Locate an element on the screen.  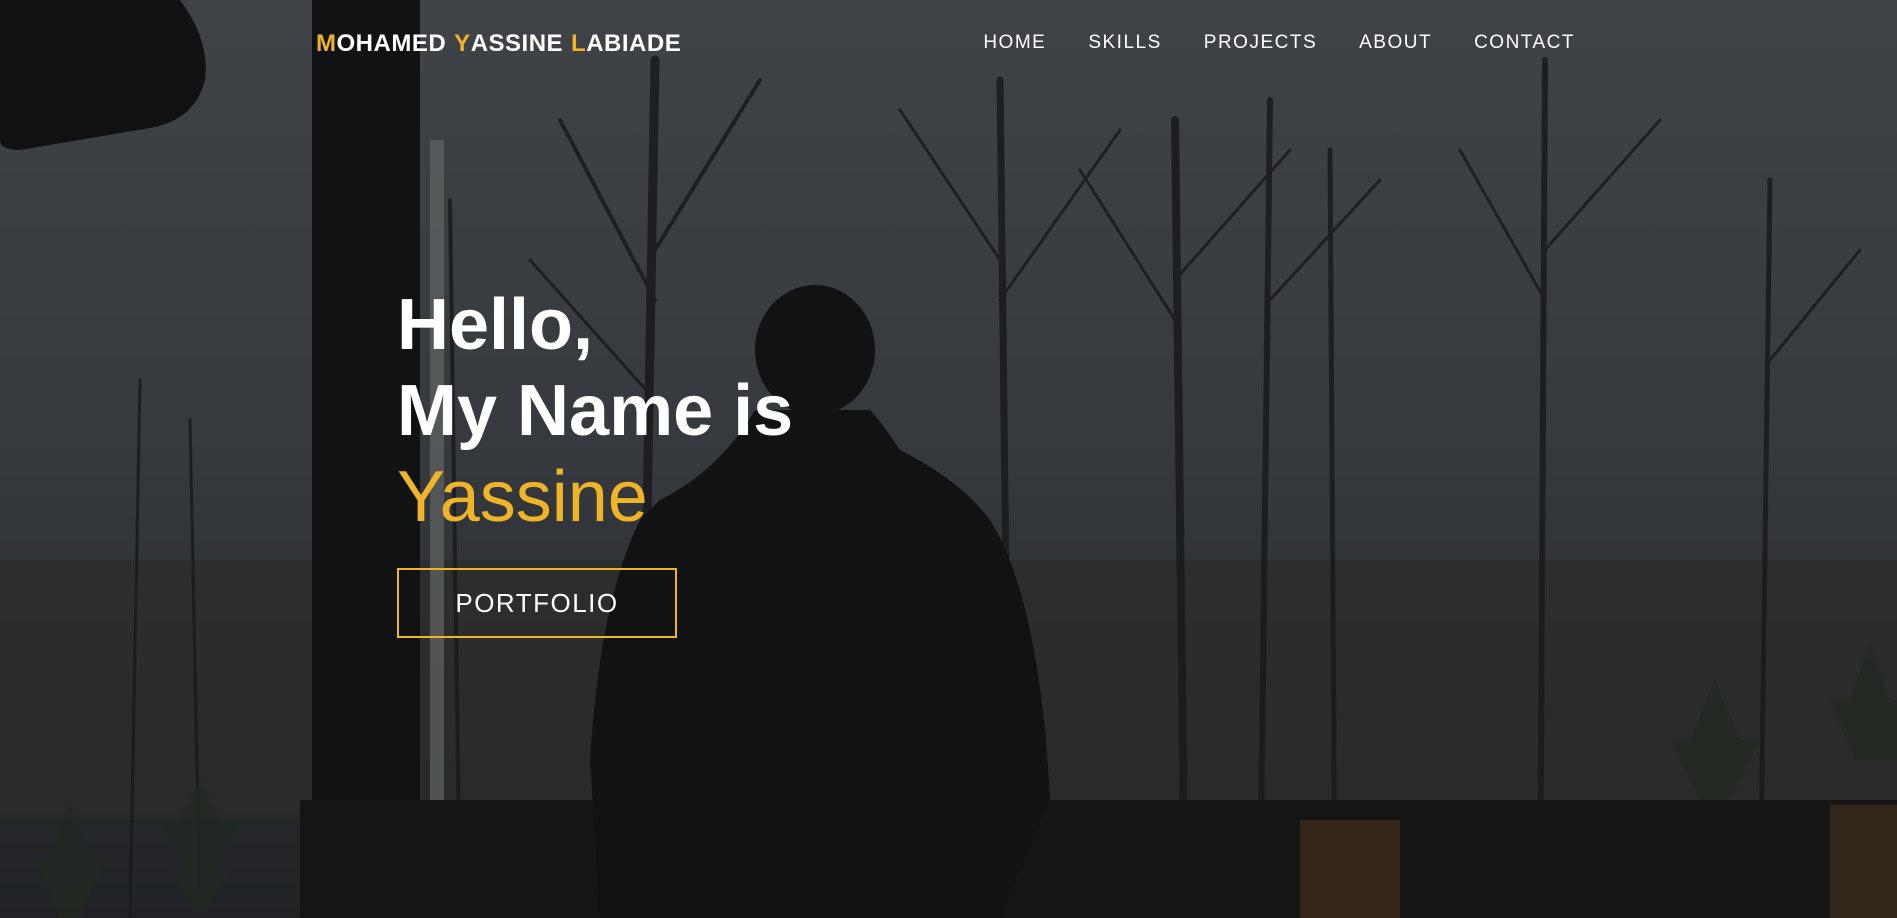
brand-word-rest: ASSINE is located at coordinates (517, 43).